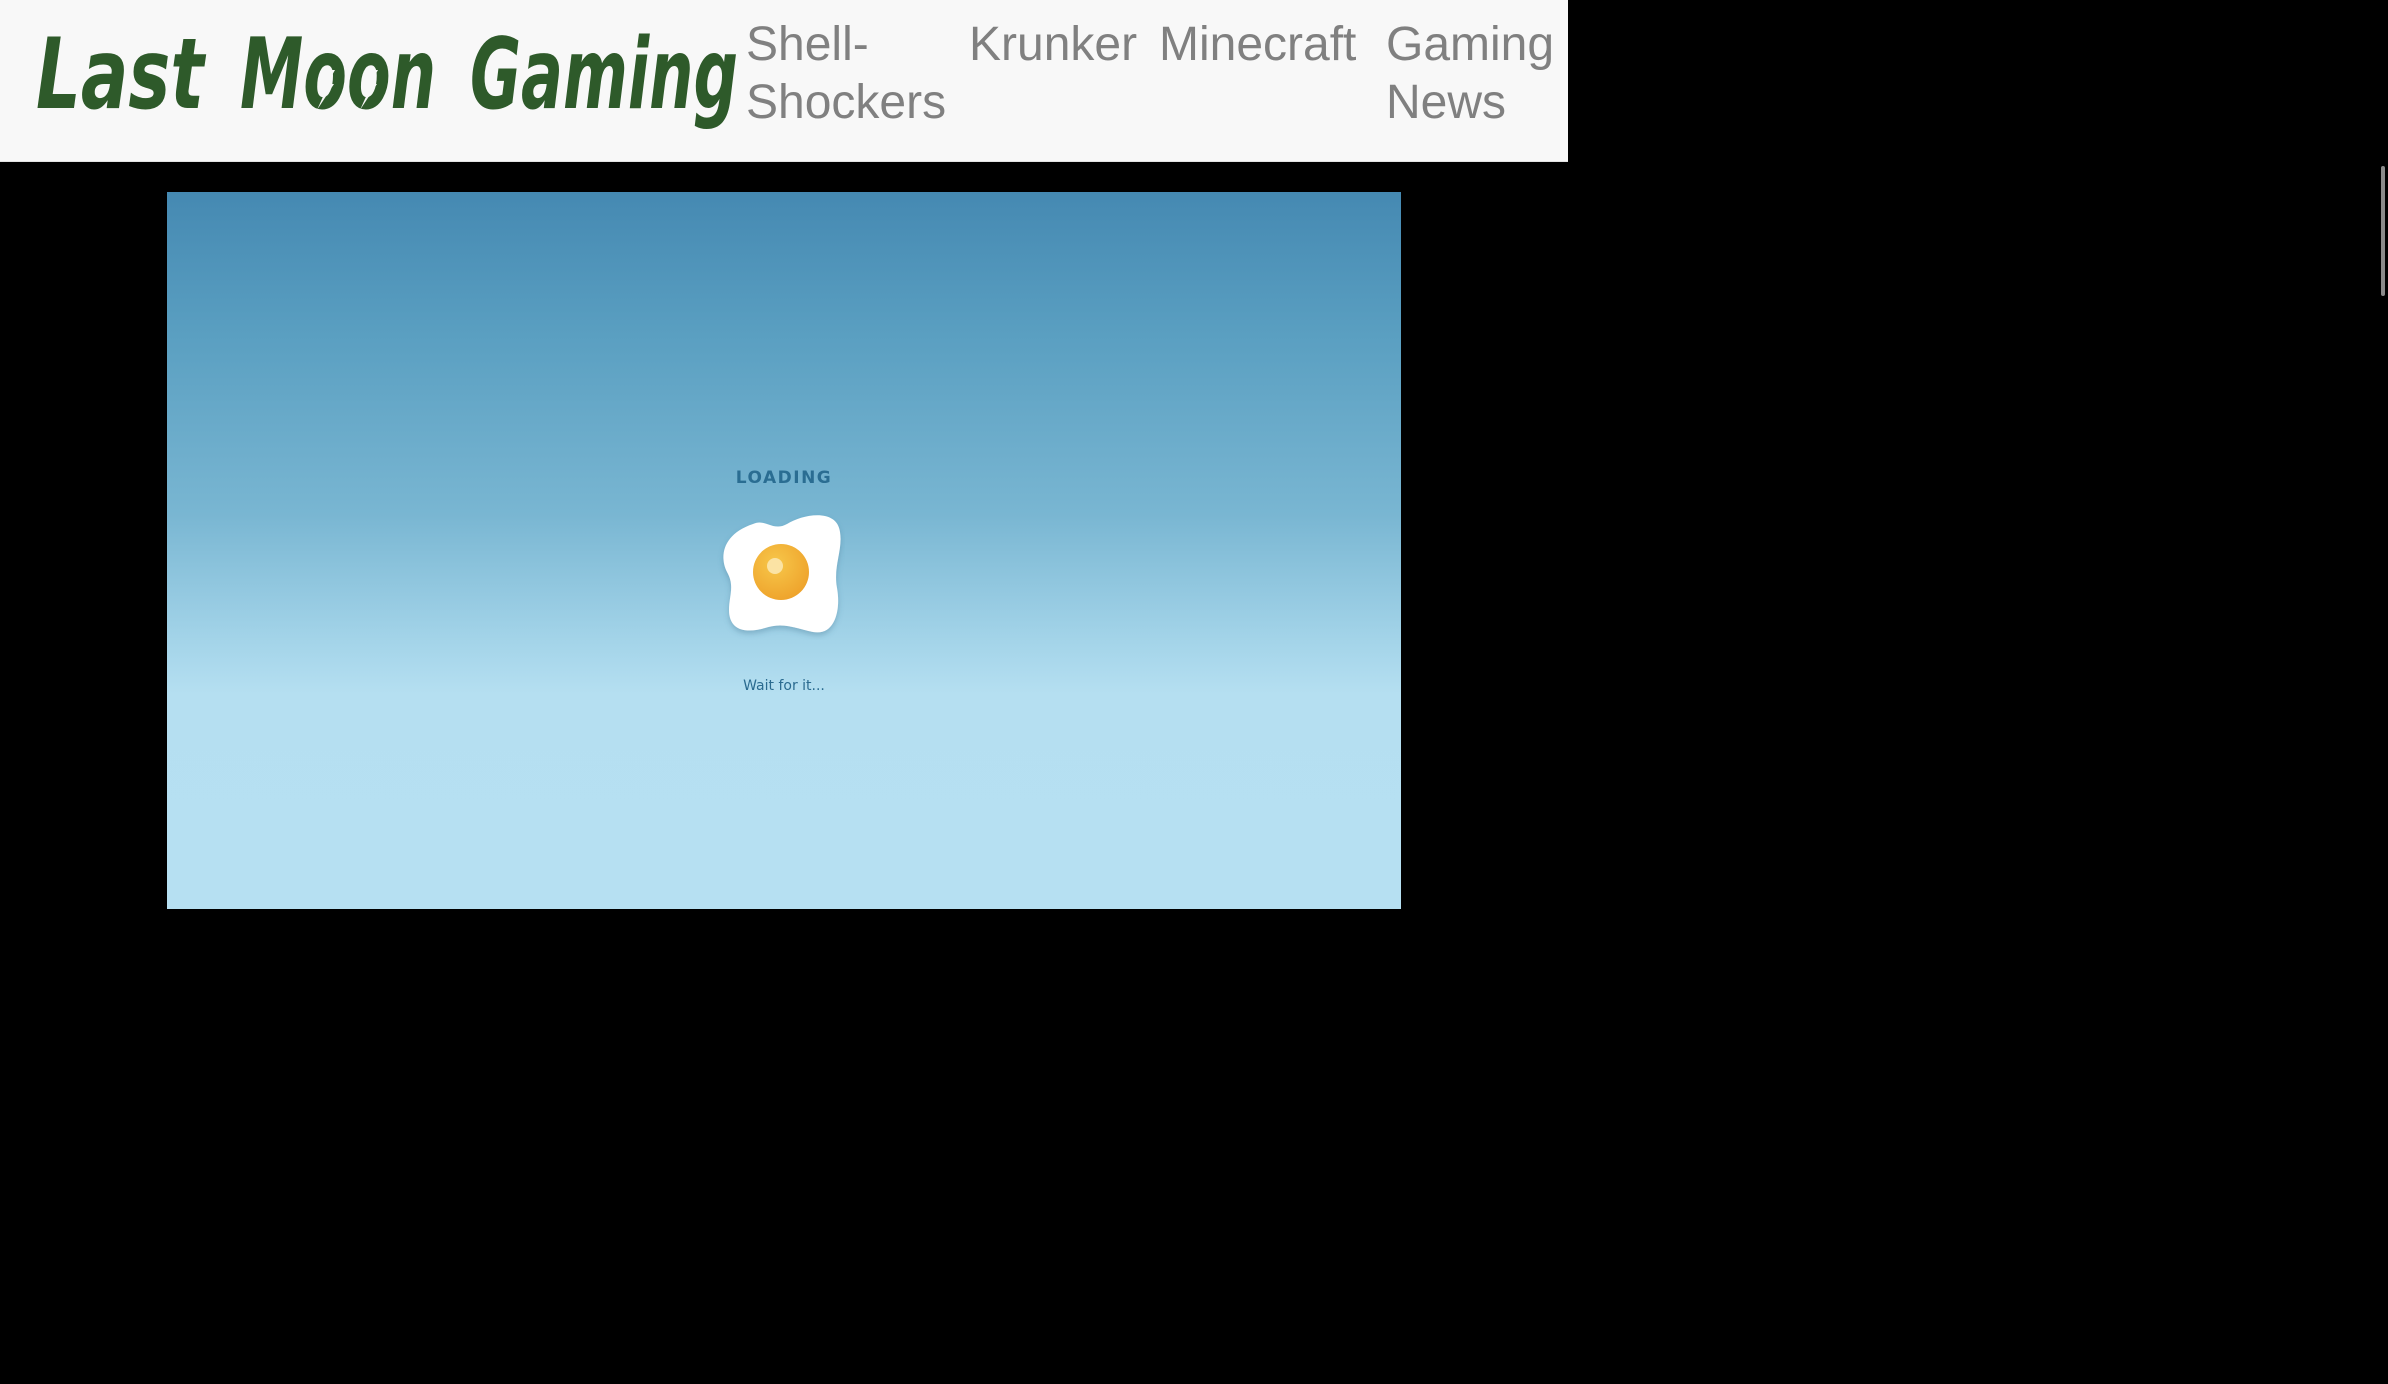 This screenshot has height=1384, width=2388. What do you see at coordinates (1053, 45) in the screenshot?
I see `nav-krunker: Krunker` at bounding box center [1053, 45].